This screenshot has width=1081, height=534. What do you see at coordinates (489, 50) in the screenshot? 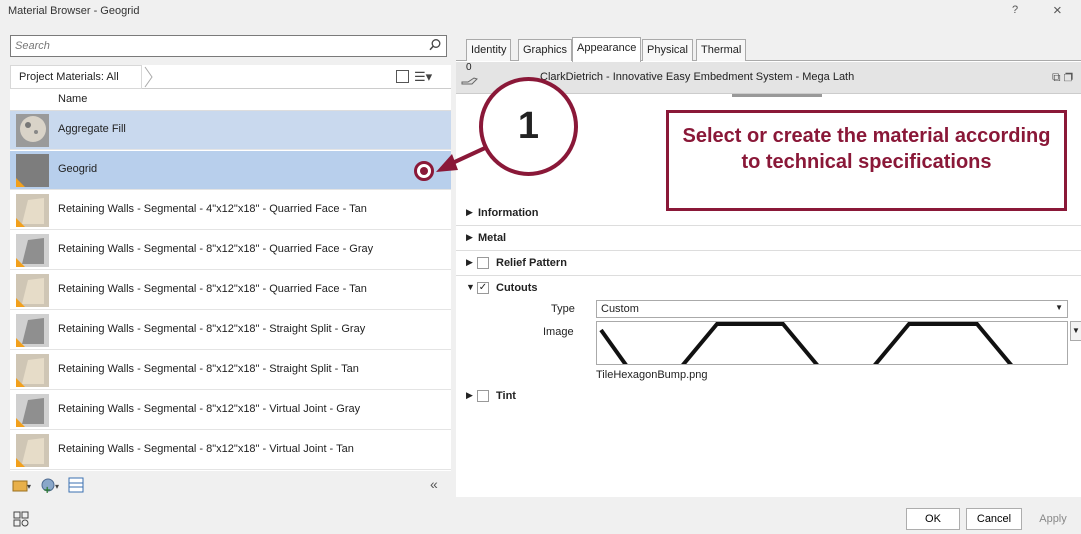
I see `tab-identity: Identity` at bounding box center [489, 50].